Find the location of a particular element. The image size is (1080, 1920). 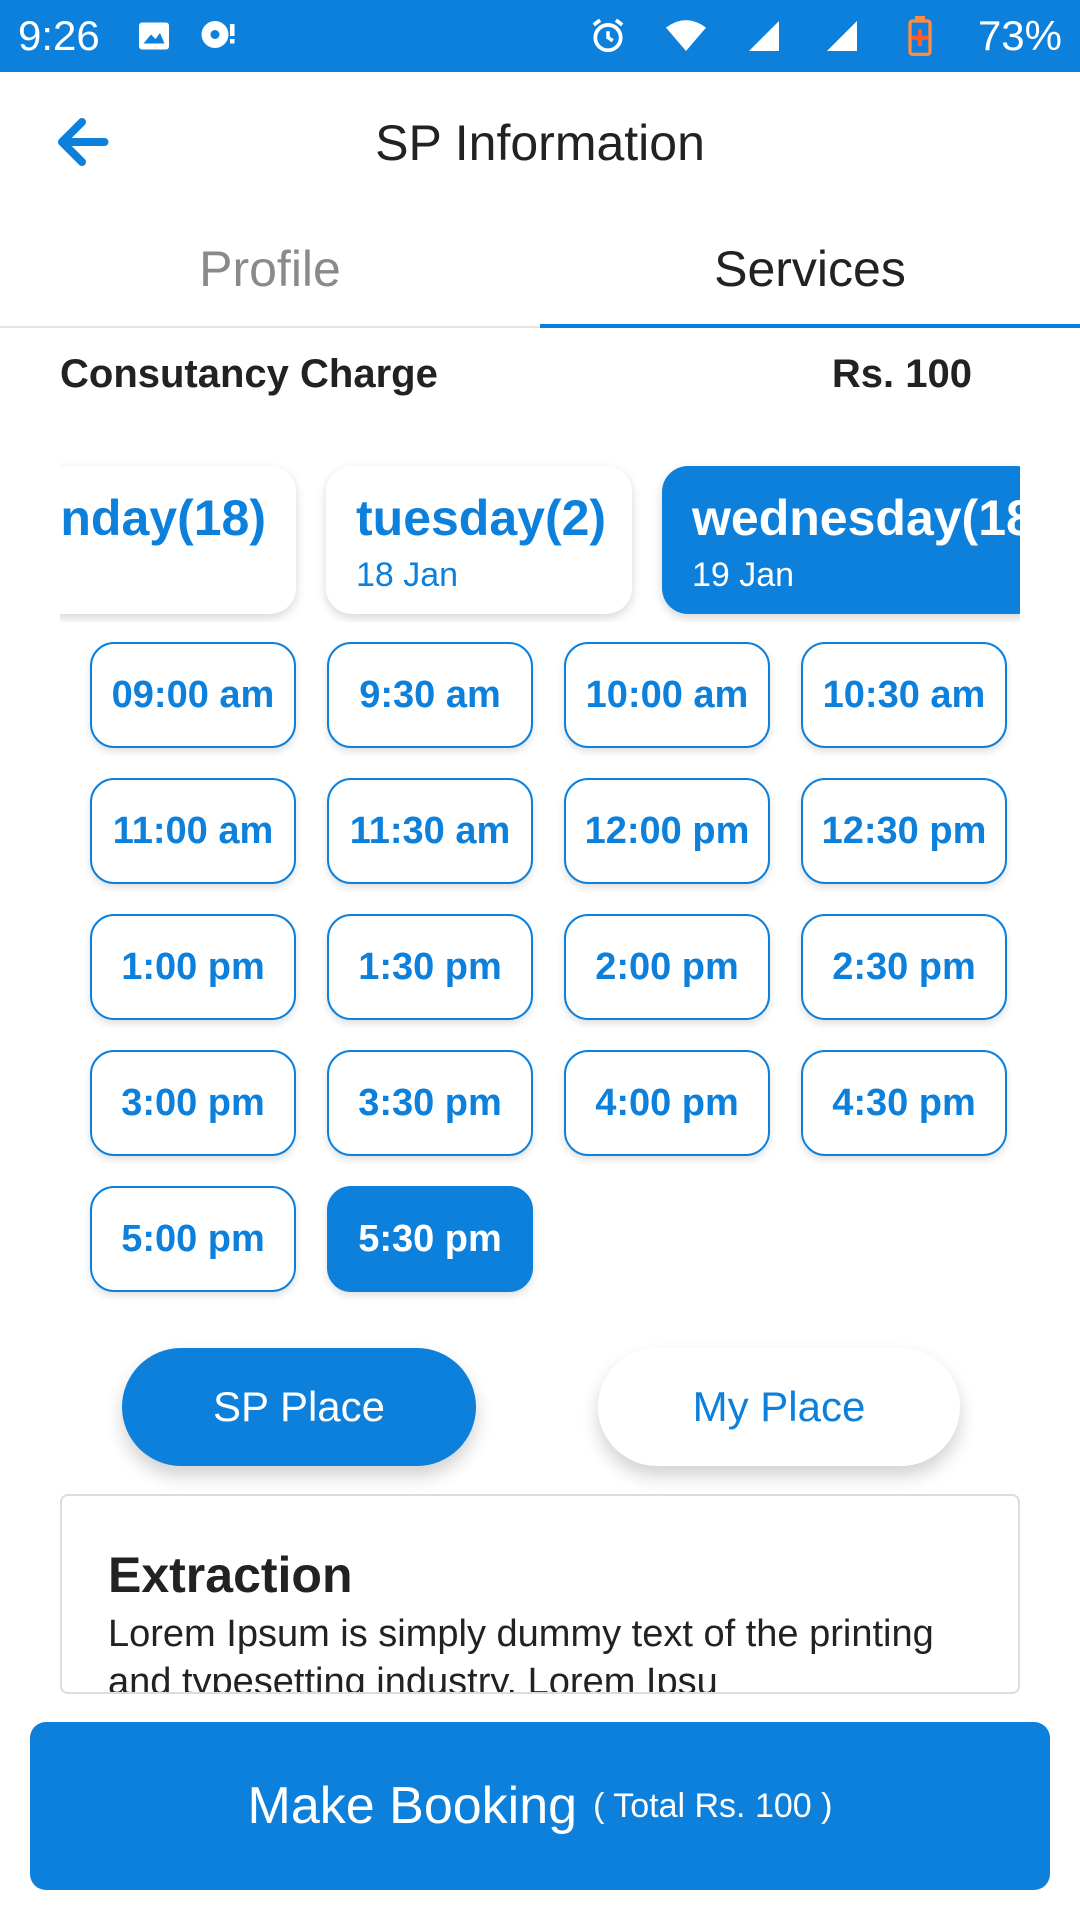

booking-label: Make Booking is located at coordinates (412, 1806).